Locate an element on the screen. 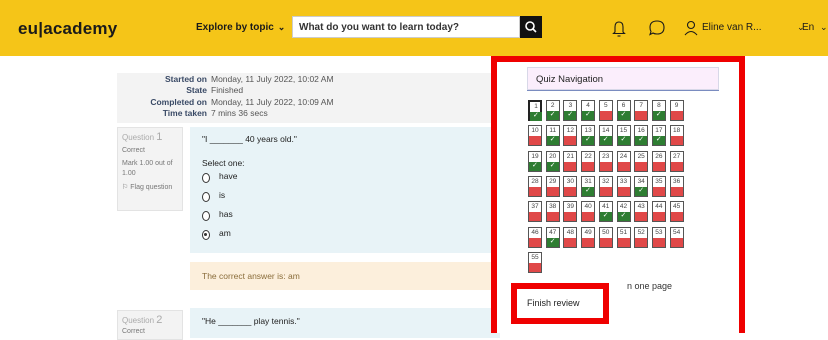  quiz-nav-button-44: 44 is located at coordinates (658, 212).